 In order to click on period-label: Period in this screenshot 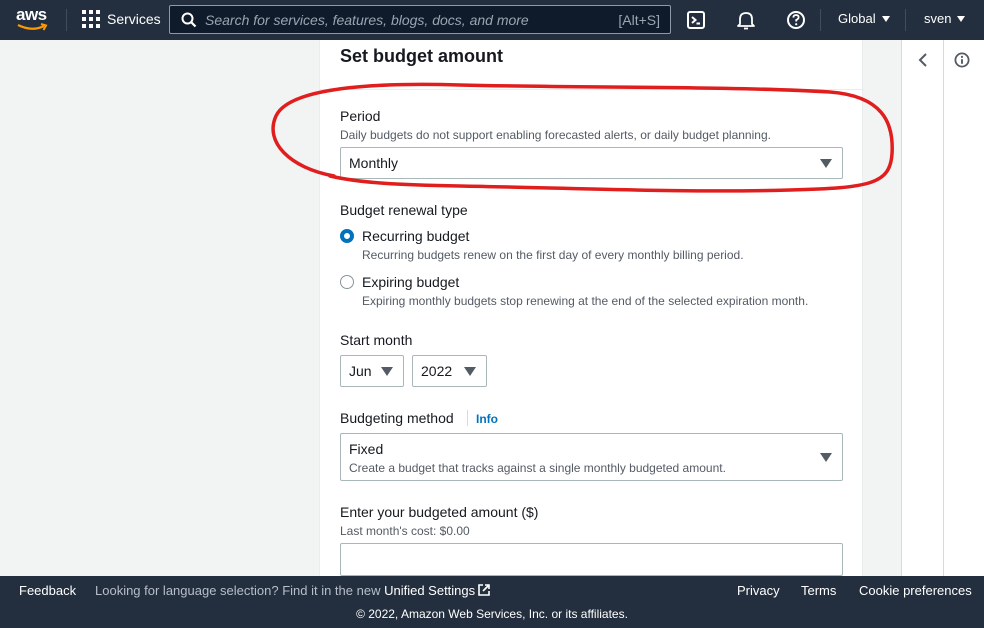, I will do `click(360, 116)`.